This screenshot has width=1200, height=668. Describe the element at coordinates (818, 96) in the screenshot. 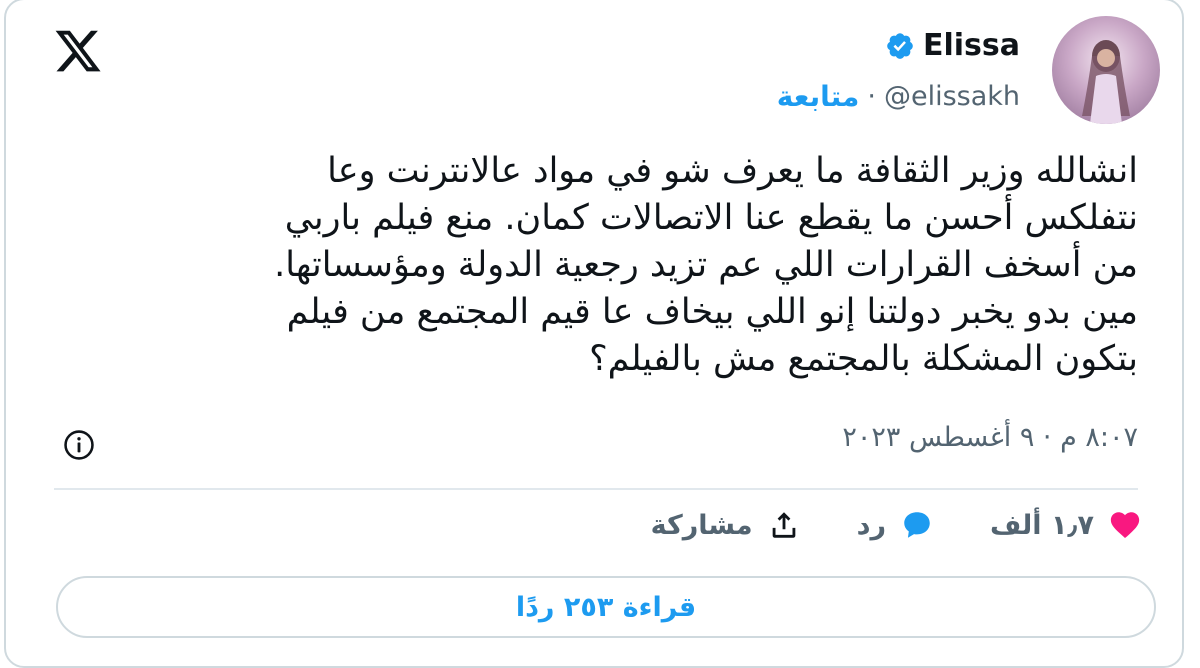

I see `follow-link: متابعة` at that location.